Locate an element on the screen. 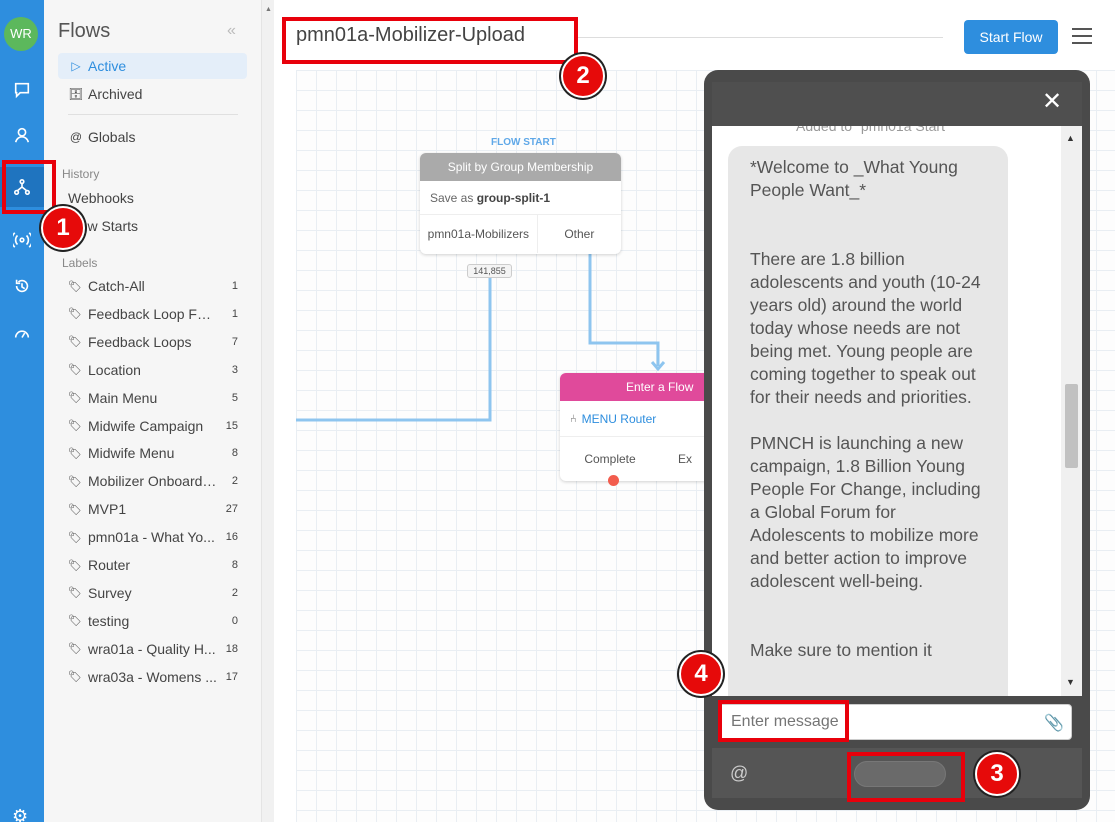  sidebar-item-label: Webhooks is located at coordinates (101, 198).